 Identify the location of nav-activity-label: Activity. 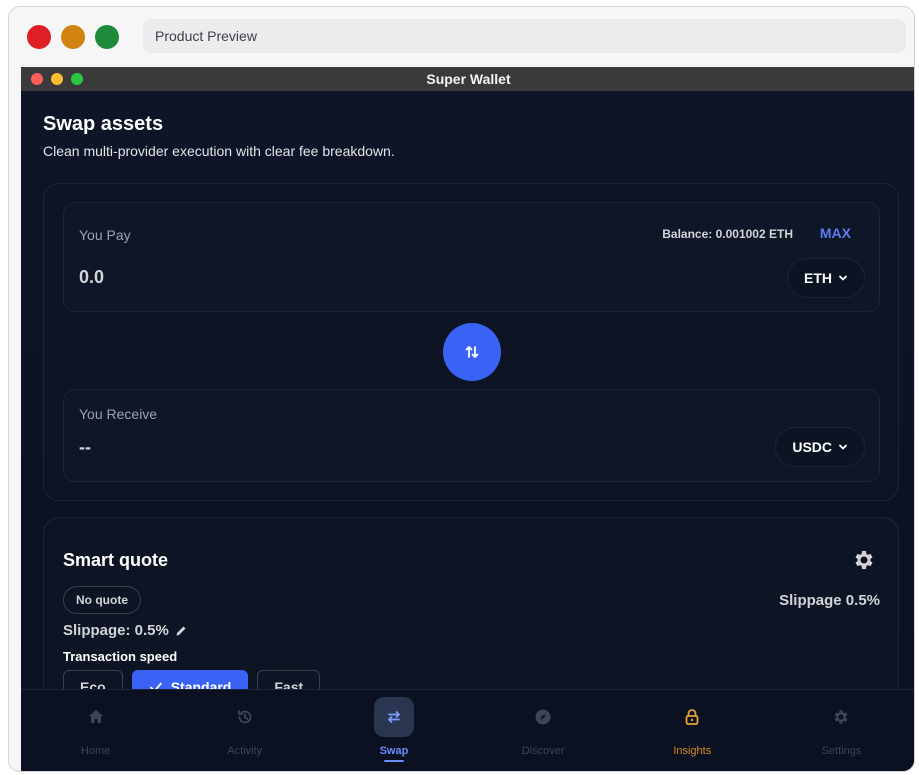
(245, 751).